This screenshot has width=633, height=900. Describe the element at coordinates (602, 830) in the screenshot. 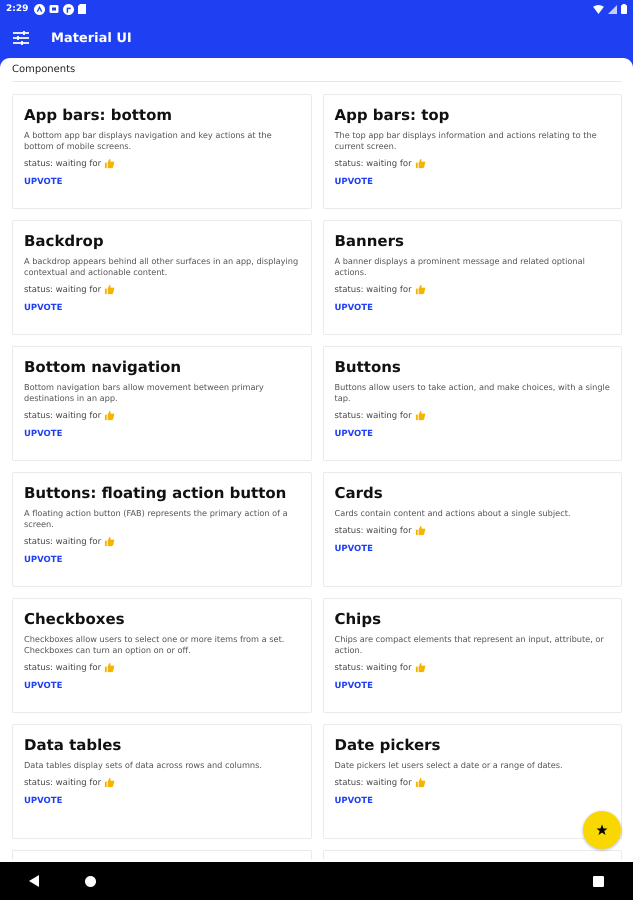

I see `star-icon` at that location.